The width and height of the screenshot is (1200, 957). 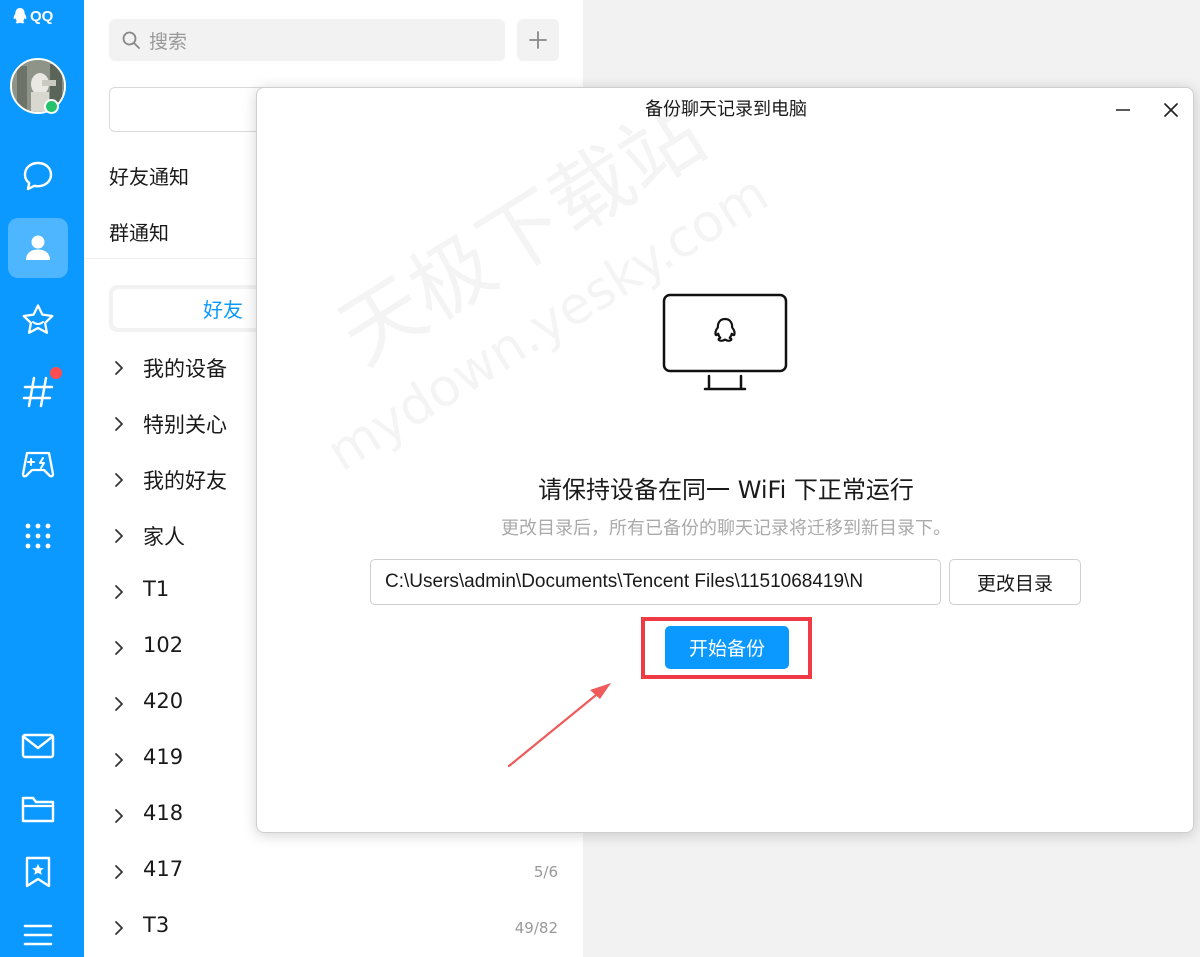 I want to click on dialog-subtext: 更改目录后，所有已备份的聊天记录将迁移到新目录下。, so click(x=726, y=528).